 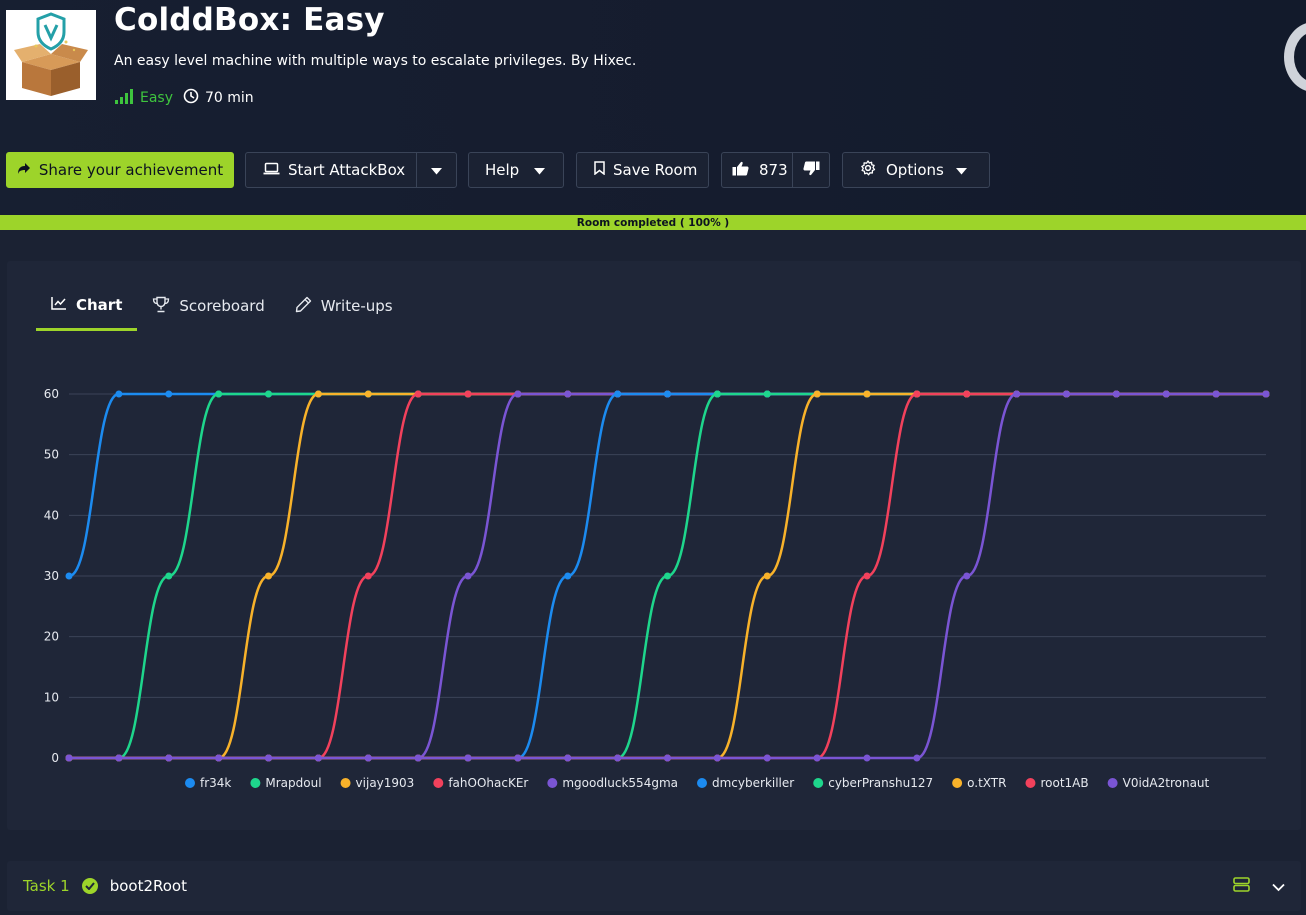 I want to click on progress-label: Room completed ( 100% ), so click(x=653, y=223).